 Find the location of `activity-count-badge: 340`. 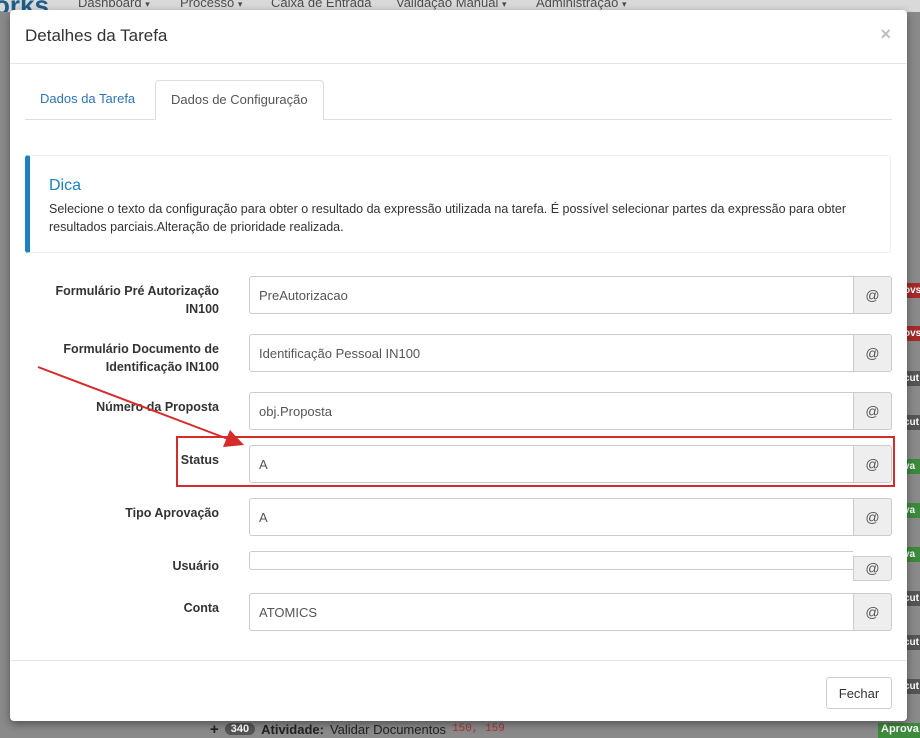

activity-count-badge: 340 is located at coordinates (240, 729).